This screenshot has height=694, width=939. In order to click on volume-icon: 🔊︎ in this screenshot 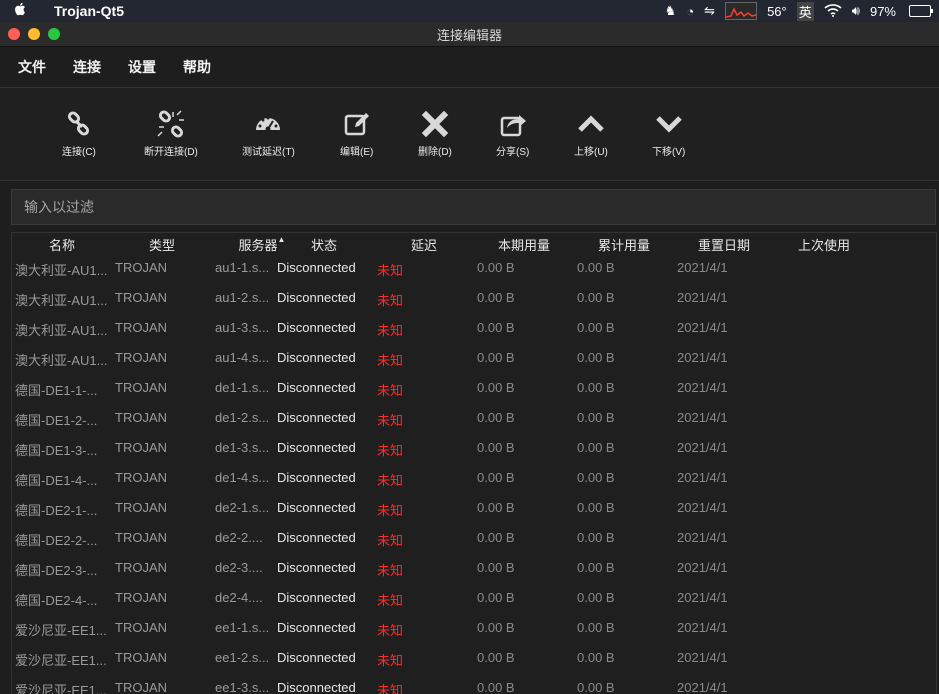, I will do `click(856, 11)`.